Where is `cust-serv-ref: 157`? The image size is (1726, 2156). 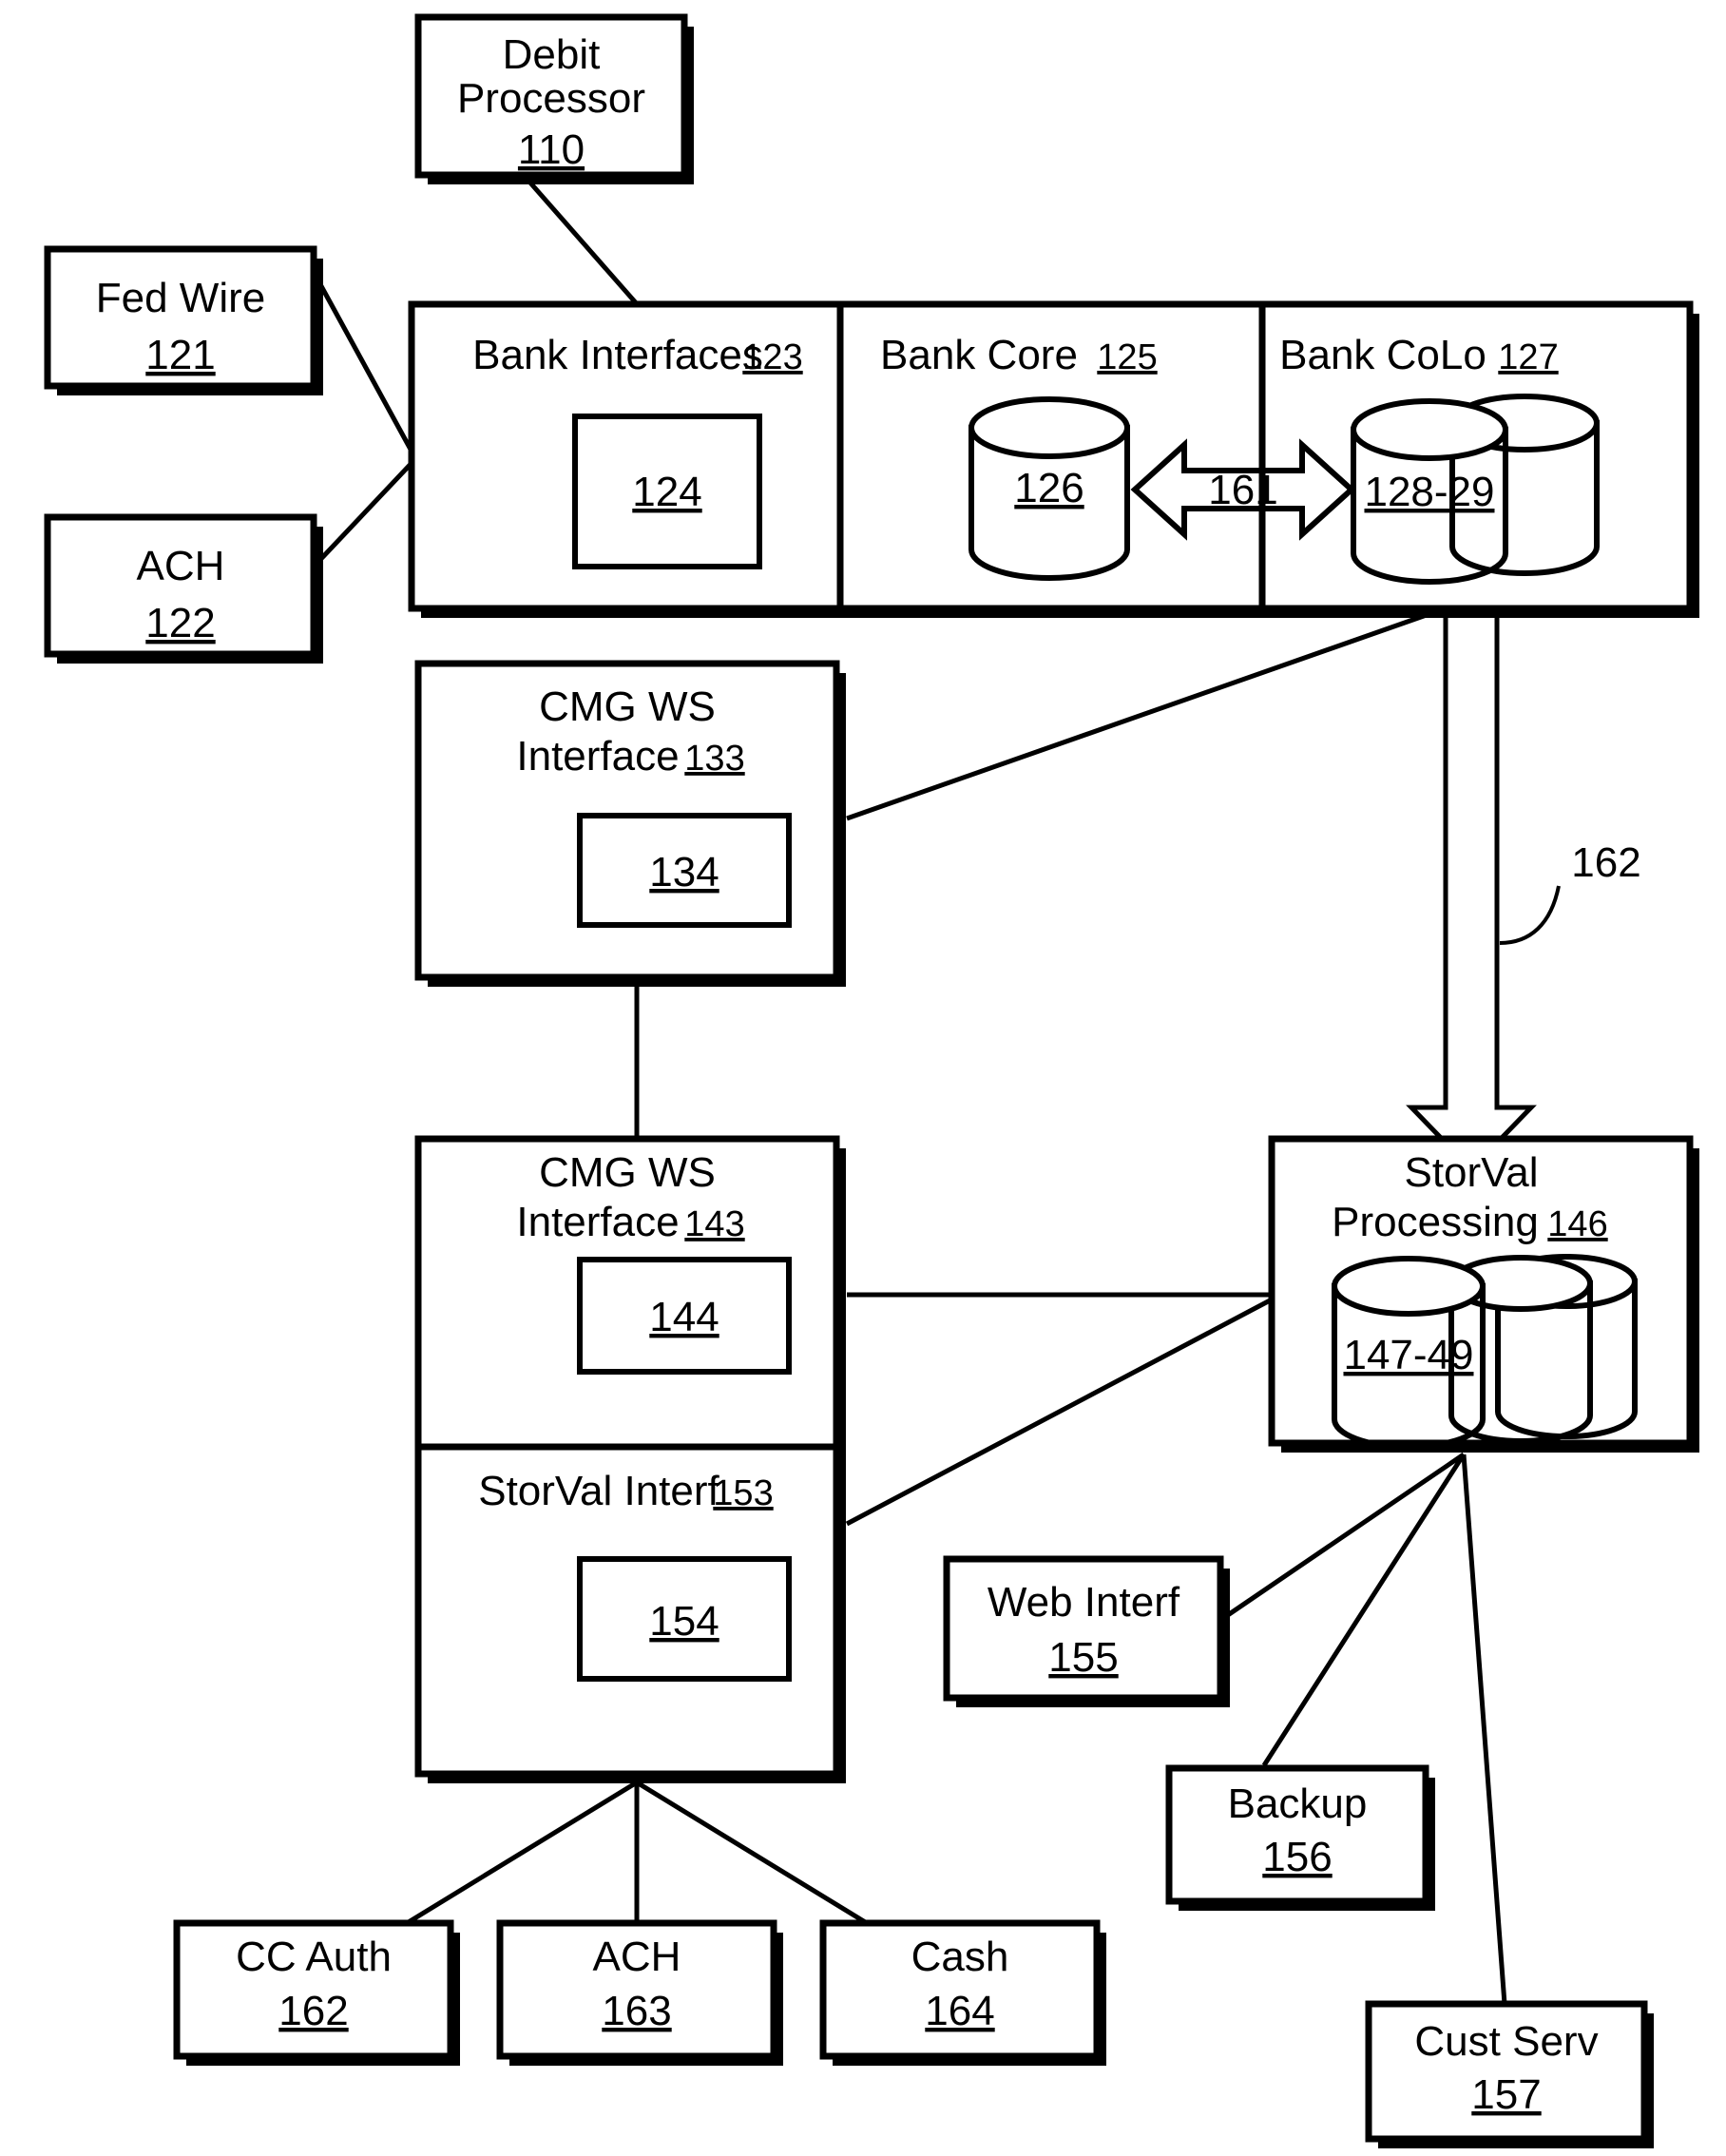
cust-serv-ref: 157 is located at coordinates (1506, 2094).